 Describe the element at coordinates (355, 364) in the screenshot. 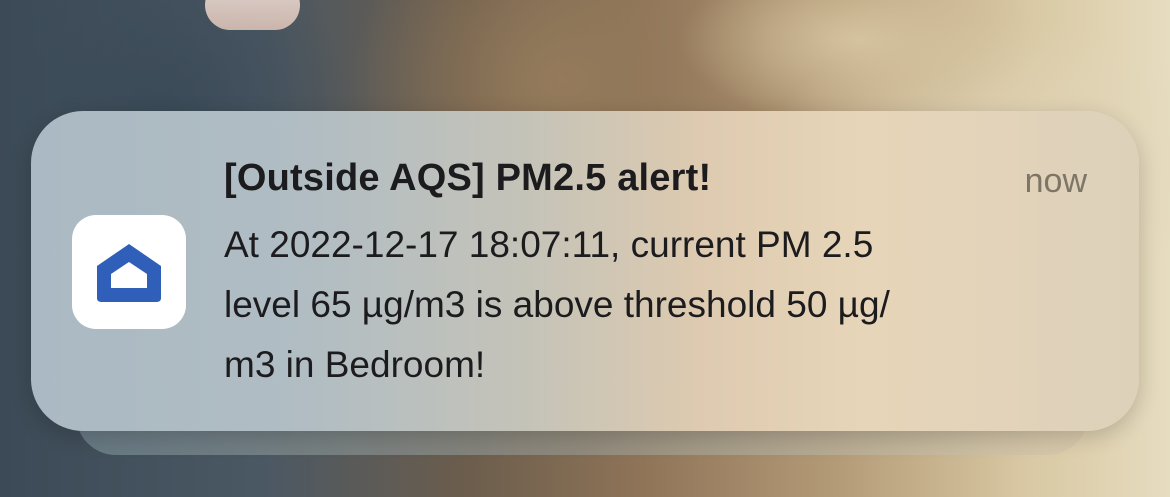

I see `notification-body-line: m3 in Bedroom!` at that location.